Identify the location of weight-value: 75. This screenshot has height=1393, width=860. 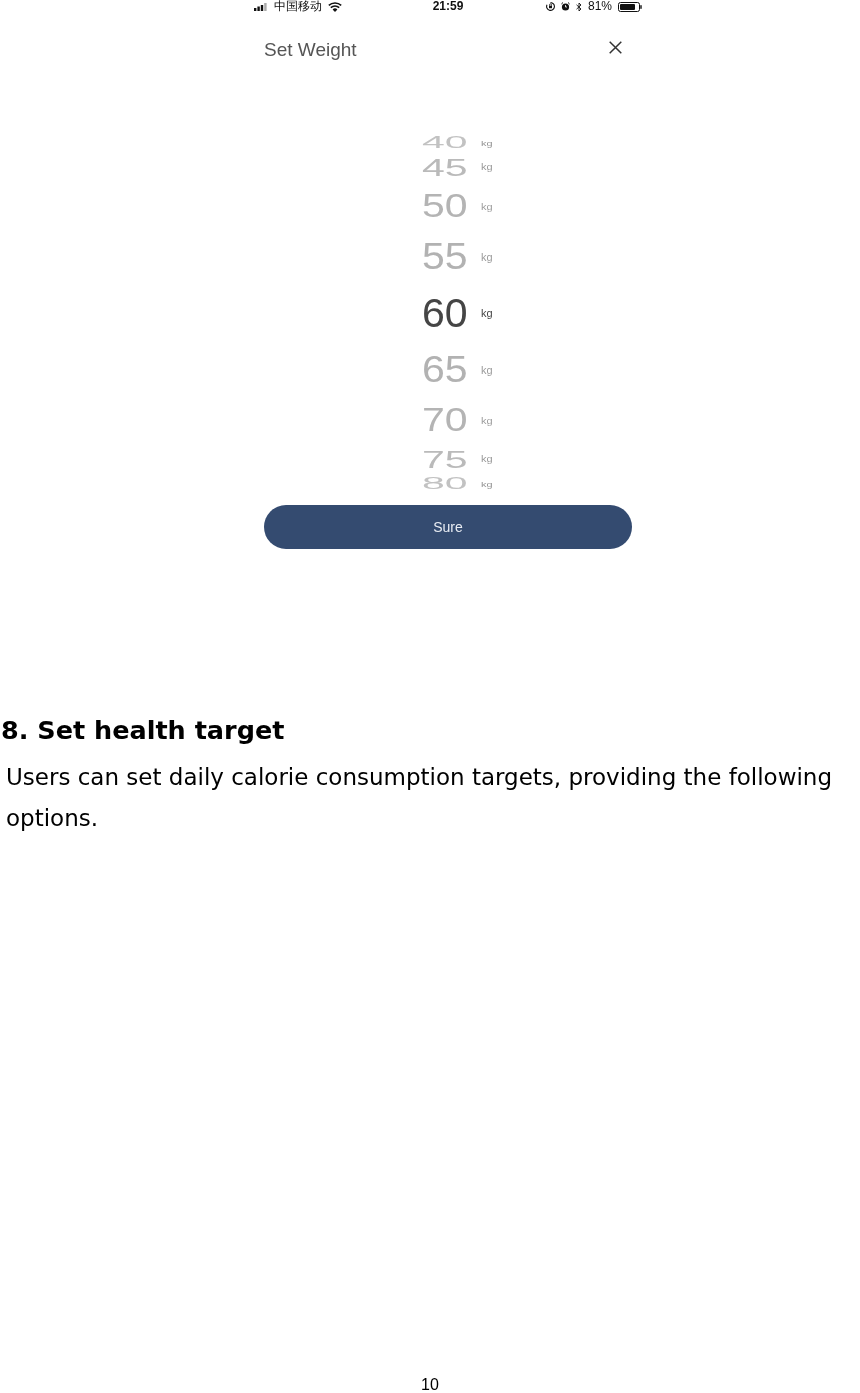
(445, 459).